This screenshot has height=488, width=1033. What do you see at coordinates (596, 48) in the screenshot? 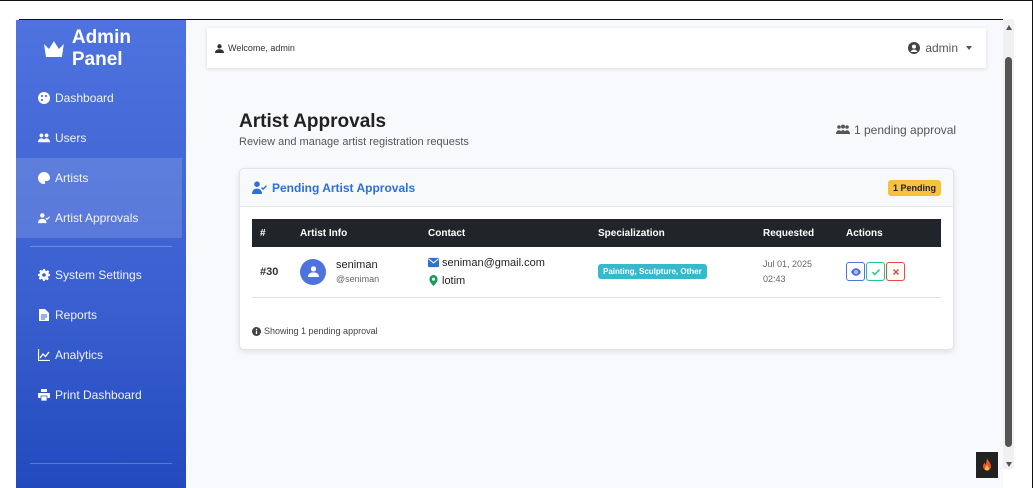
I see `topbar: Welcome, admin admin` at bounding box center [596, 48].